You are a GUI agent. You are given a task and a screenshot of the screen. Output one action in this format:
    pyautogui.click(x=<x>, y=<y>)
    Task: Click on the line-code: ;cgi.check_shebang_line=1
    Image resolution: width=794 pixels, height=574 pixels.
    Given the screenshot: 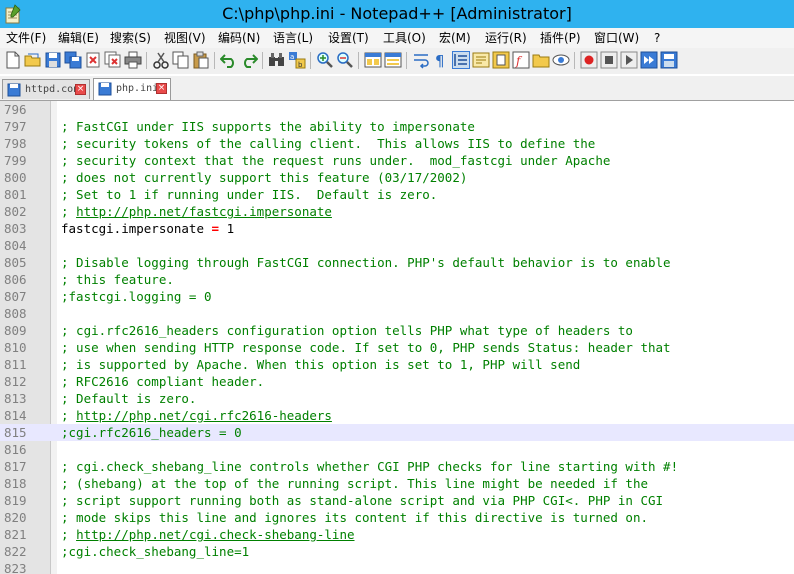 What is the action you would take?
    pyautogui.click(x=155, y=551)
    